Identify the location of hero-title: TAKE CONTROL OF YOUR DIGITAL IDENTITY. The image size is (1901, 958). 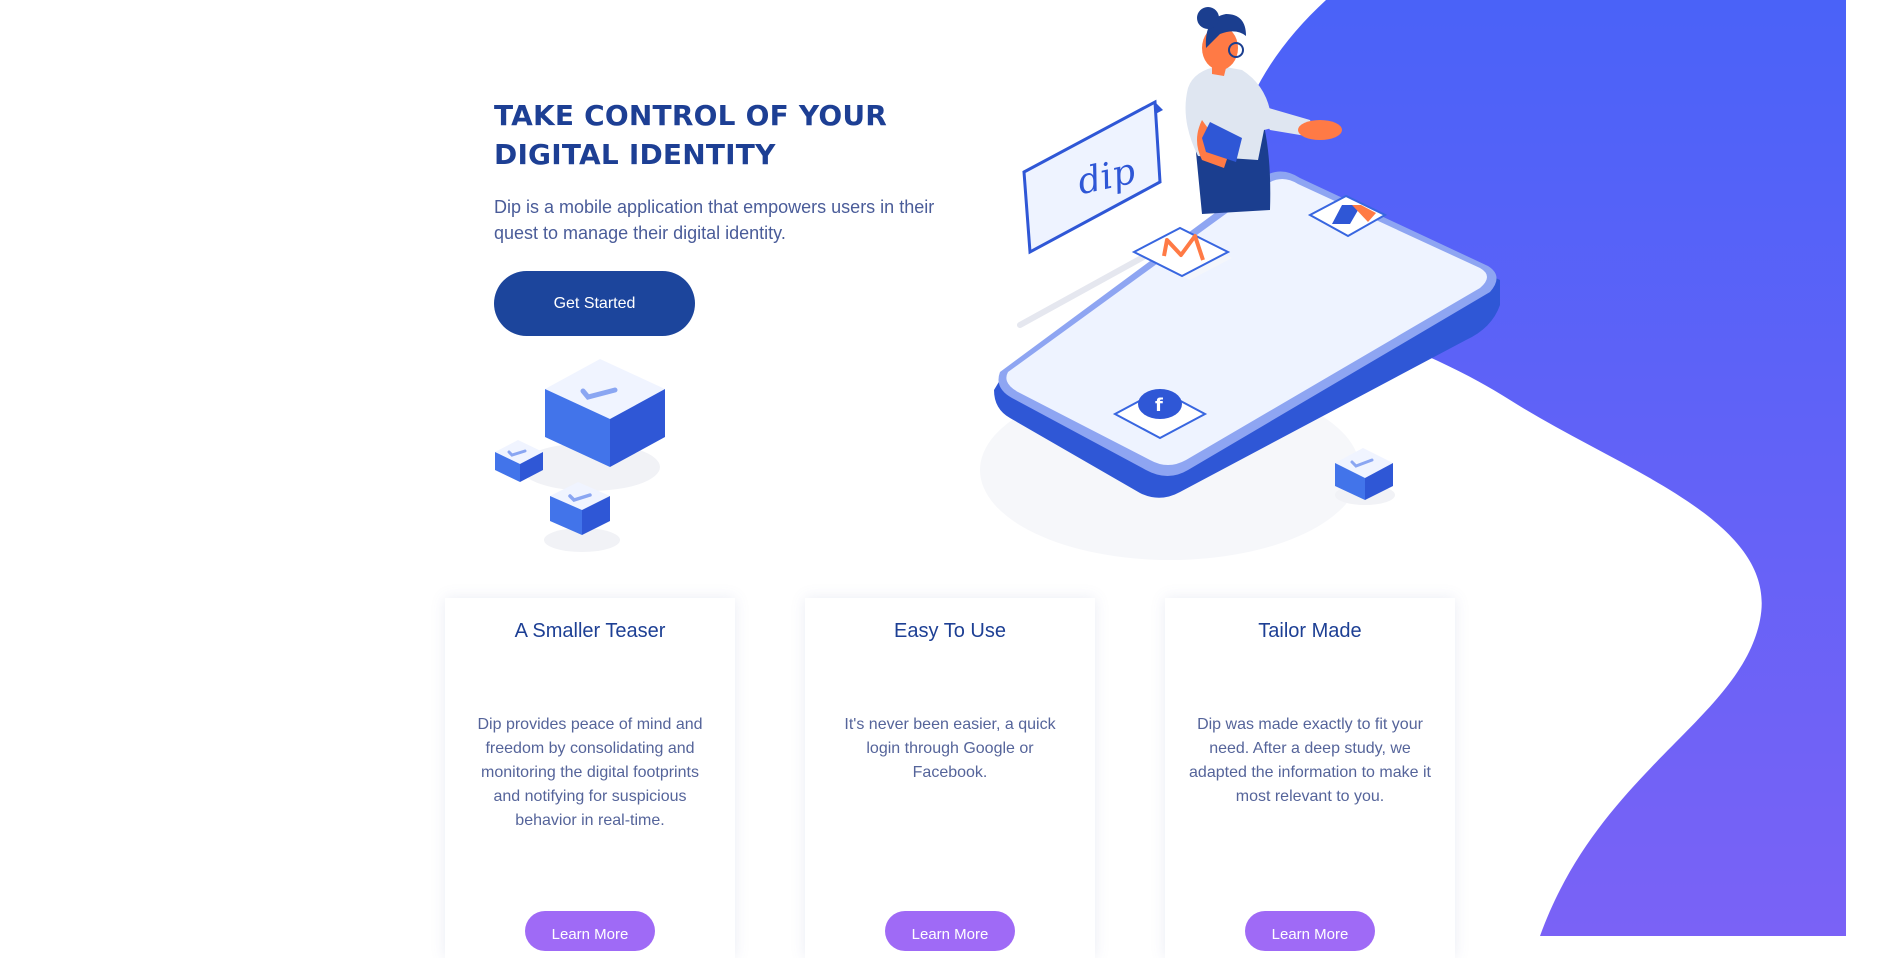
(690, 135).